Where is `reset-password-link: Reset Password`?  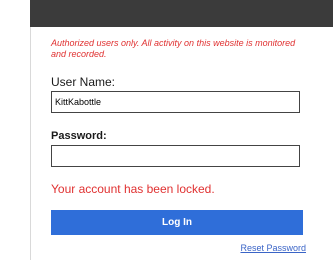
reset-password-link: Reset Password is located at coordinates (273, 248).